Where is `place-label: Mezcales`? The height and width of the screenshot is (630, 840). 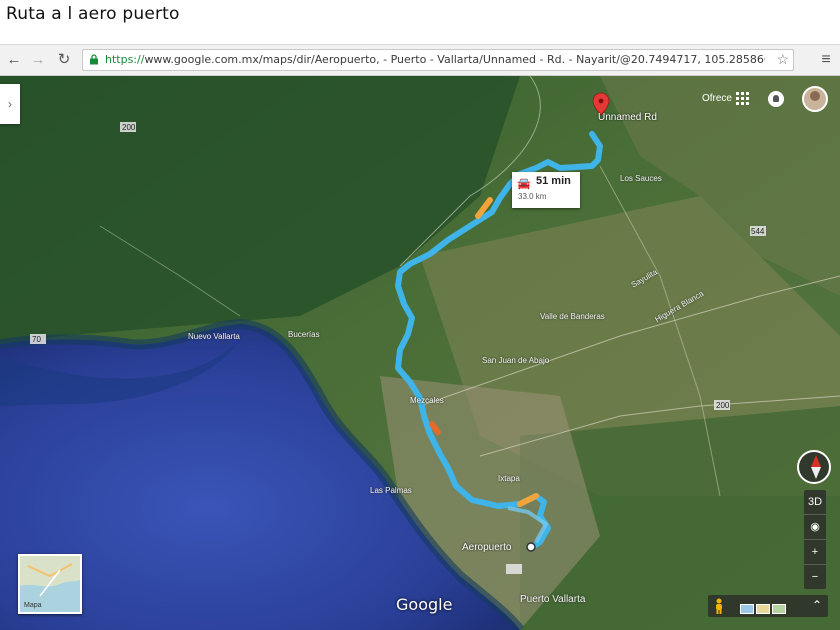 place-label: Mezcales is located at coordinates (427, 400).